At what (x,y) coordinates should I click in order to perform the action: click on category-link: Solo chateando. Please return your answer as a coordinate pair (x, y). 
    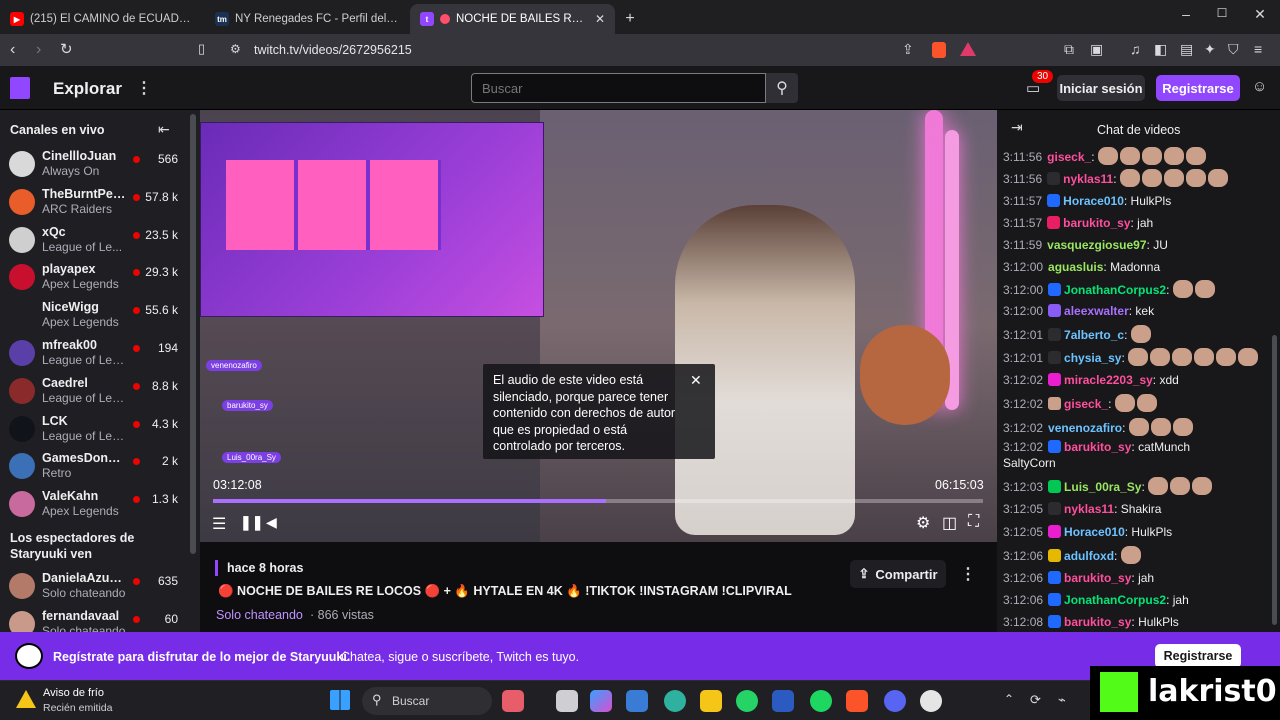
    Looking at the image, I should click on (259, 615).